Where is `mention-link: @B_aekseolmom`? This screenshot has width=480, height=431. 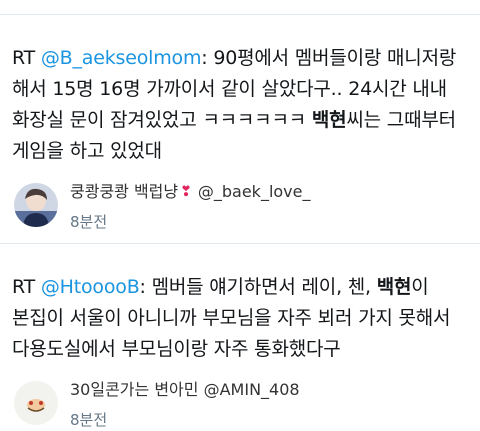 mention-link: @B_aekseolmom is located at coordinates (121, 58).